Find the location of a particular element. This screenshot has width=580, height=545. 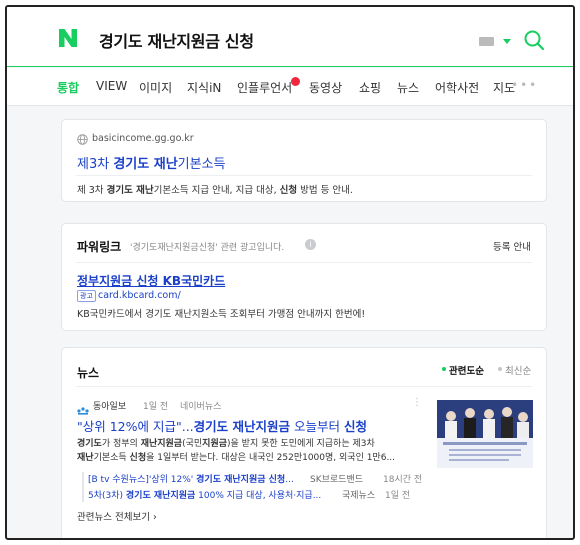

info-icon: i is located at coordinates (310, 244).